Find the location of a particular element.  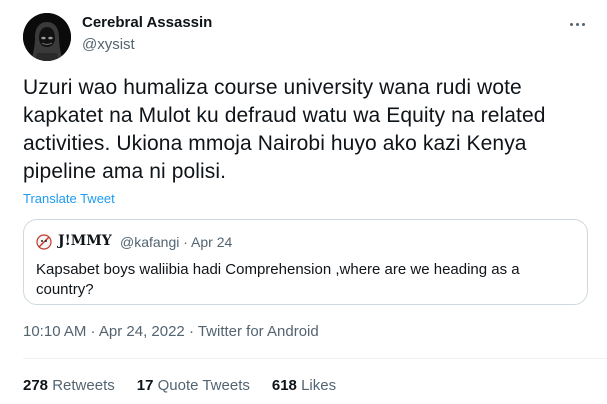

quote-tweets-count: 17 is located at coordinates (145, 385).